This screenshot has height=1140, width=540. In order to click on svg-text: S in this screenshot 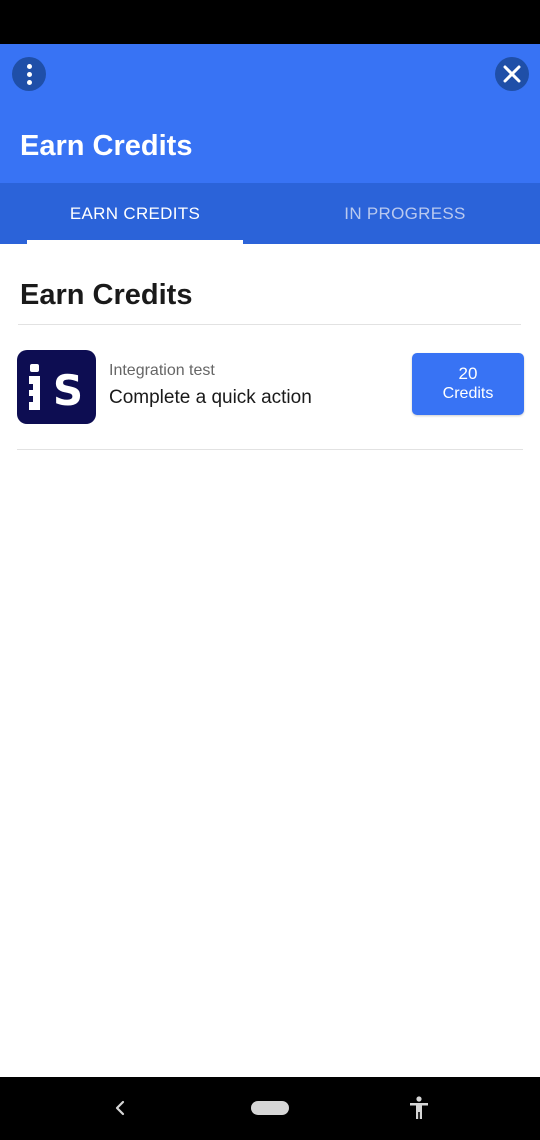, I will do `click(68, 390)`.